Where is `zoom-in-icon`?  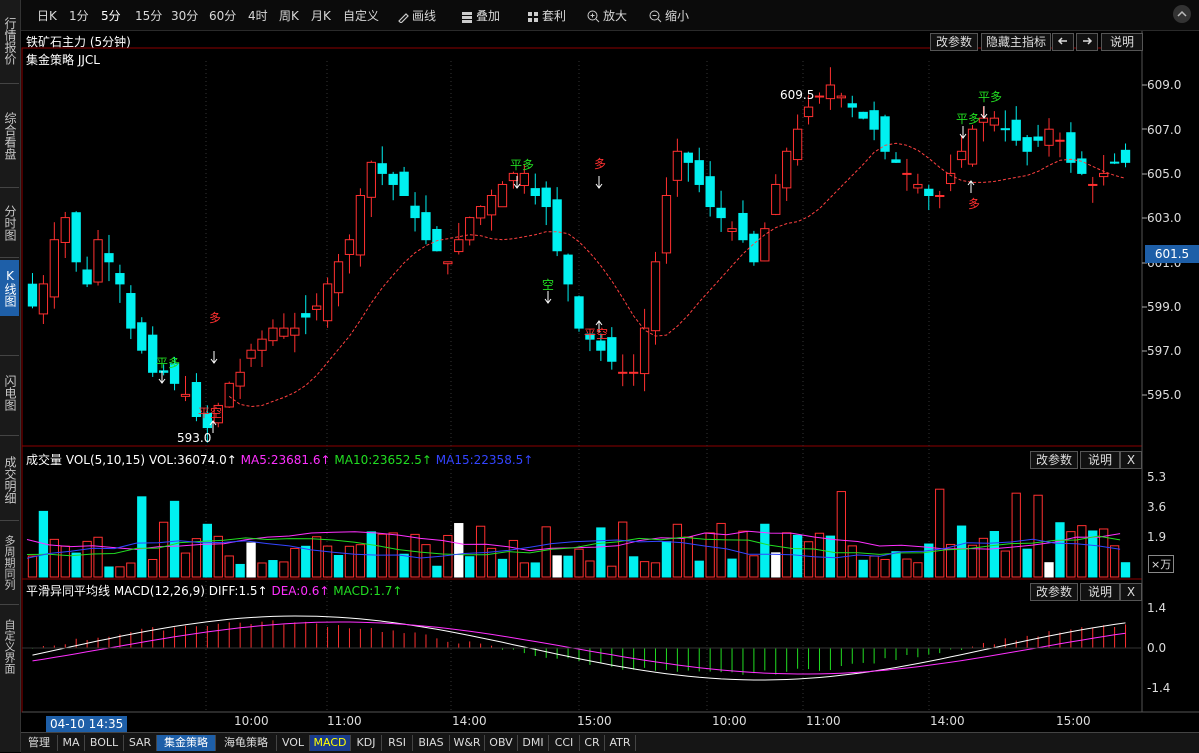 zoom-in-icon is located at coordinates (593, 16).